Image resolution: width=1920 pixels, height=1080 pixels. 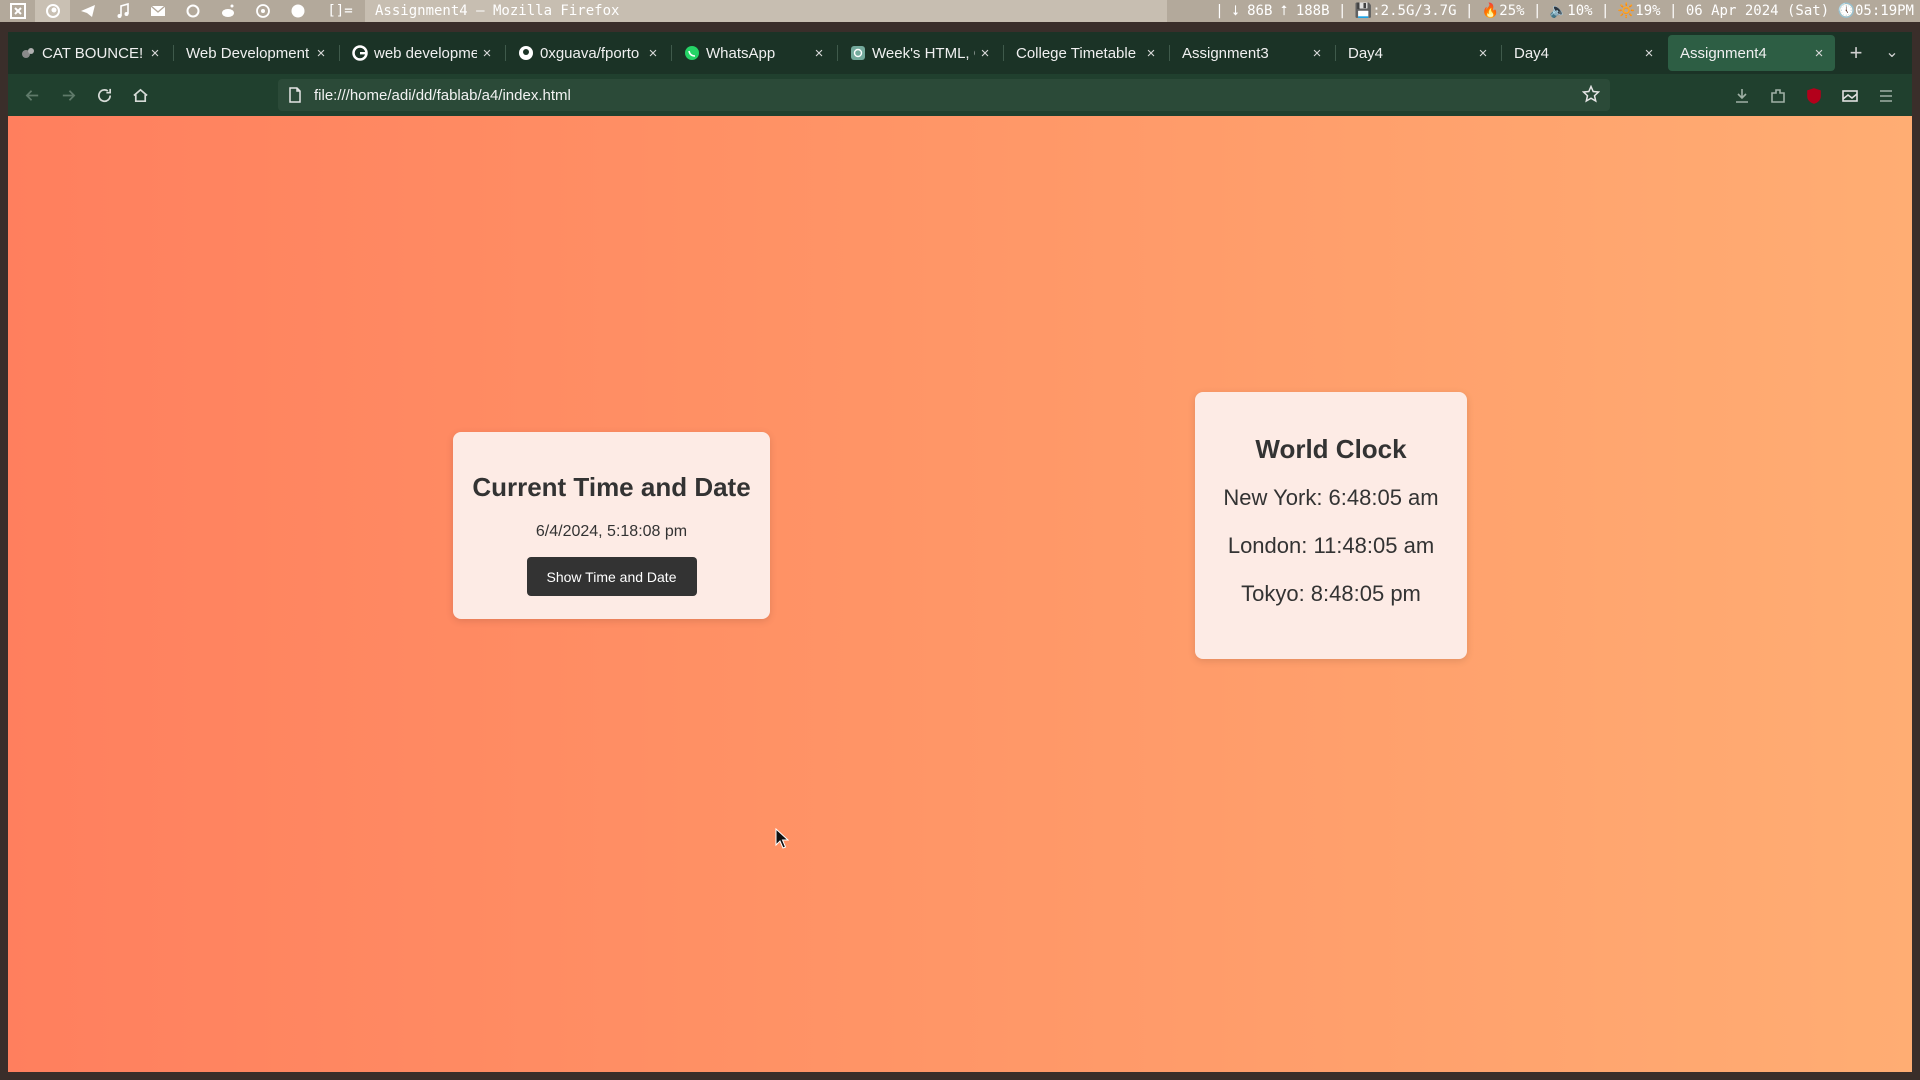 I want to click on extensions-button, so click(x=1778, y=96).